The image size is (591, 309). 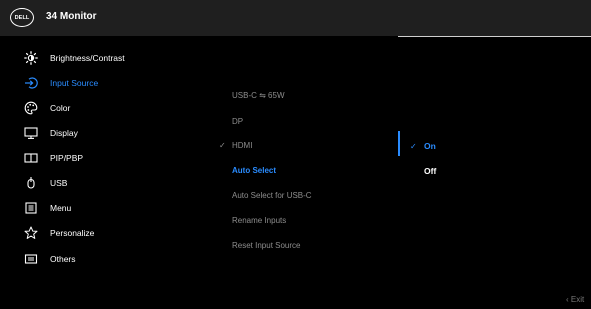 I want to click on usb-power-icon, so click(x=31, y=183).